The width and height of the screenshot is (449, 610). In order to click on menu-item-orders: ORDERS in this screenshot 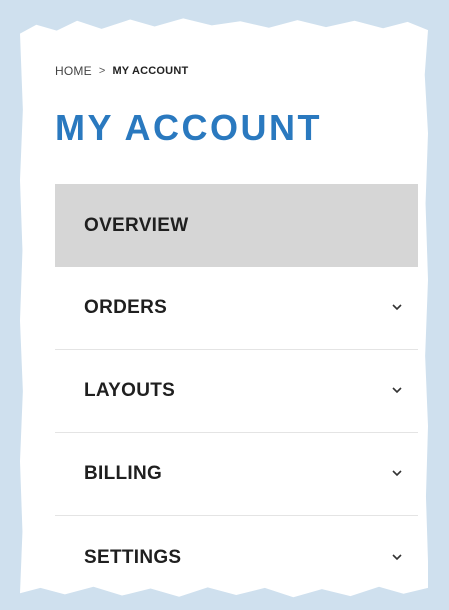, I will do `click(236, 308)`.